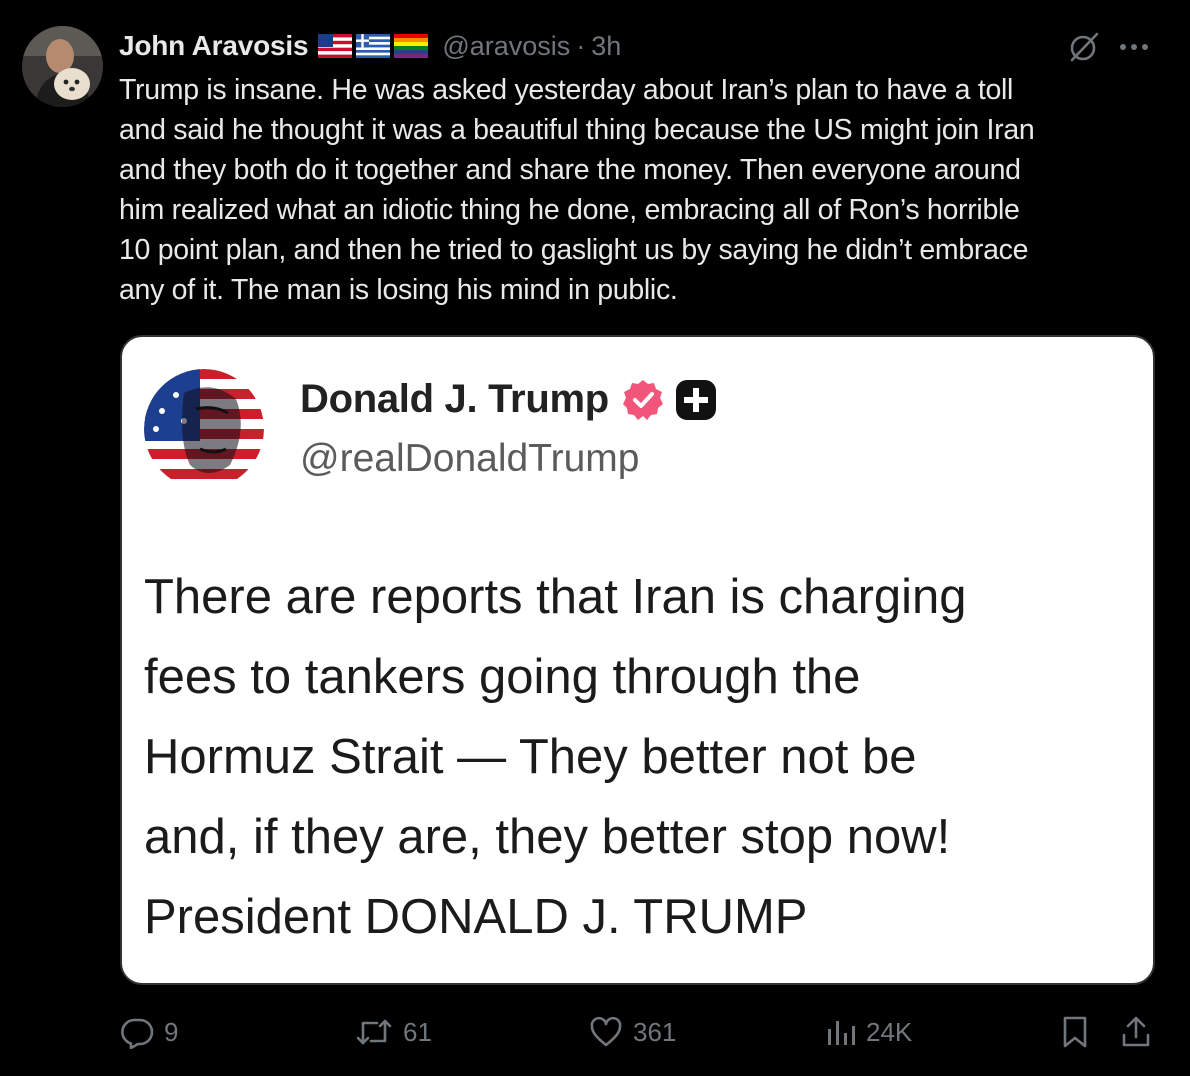 This screenshot has width=1190, height=1076. I want to click on grok-icon, so click(1084, 47).